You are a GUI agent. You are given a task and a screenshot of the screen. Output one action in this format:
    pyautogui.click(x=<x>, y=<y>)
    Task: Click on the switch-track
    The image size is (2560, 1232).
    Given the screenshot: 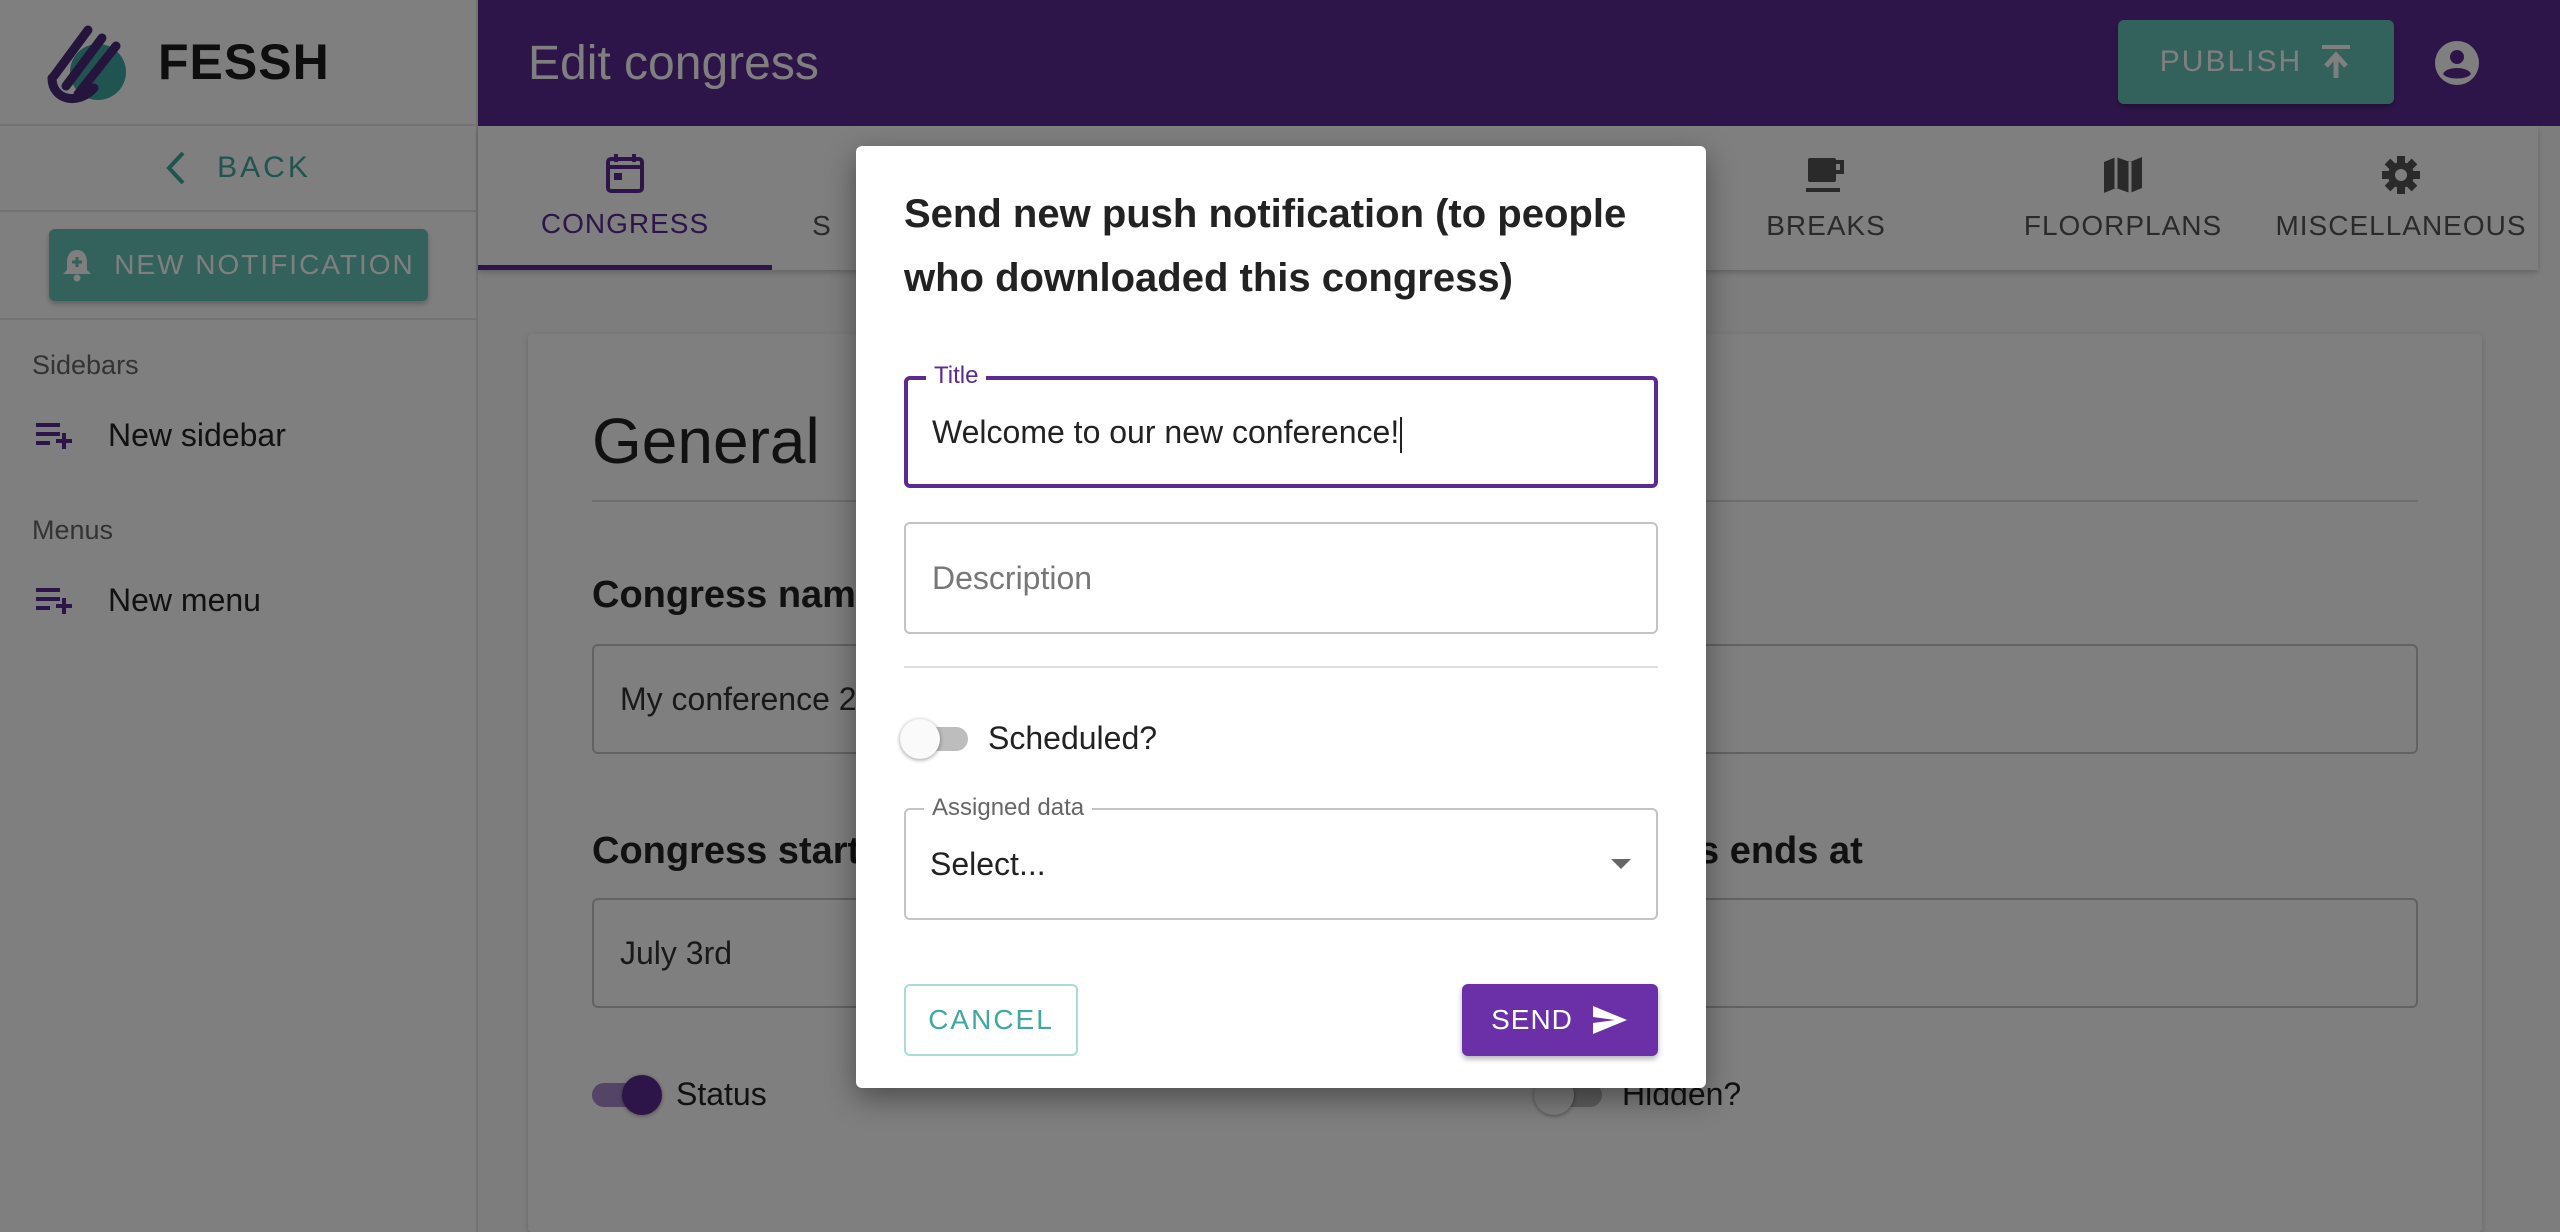 What is the action you would take?
    pyautogui.click(x=934, y=738)
    